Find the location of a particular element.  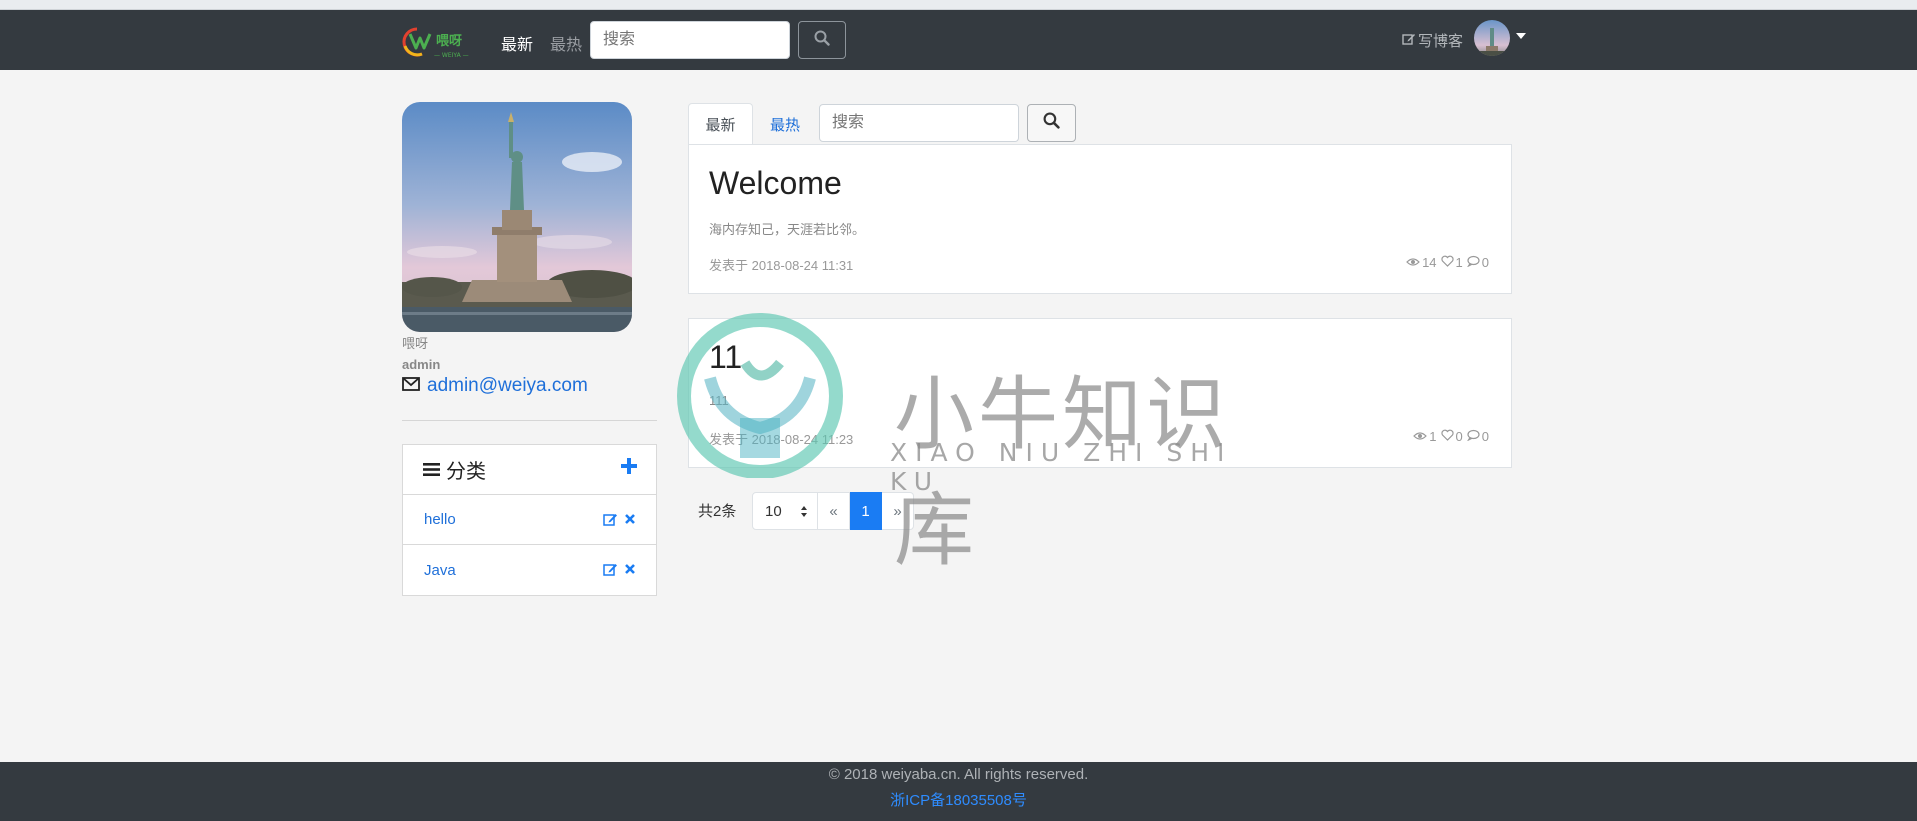

category-panel: 分类 hello Java is located at coordinates (529, 520).